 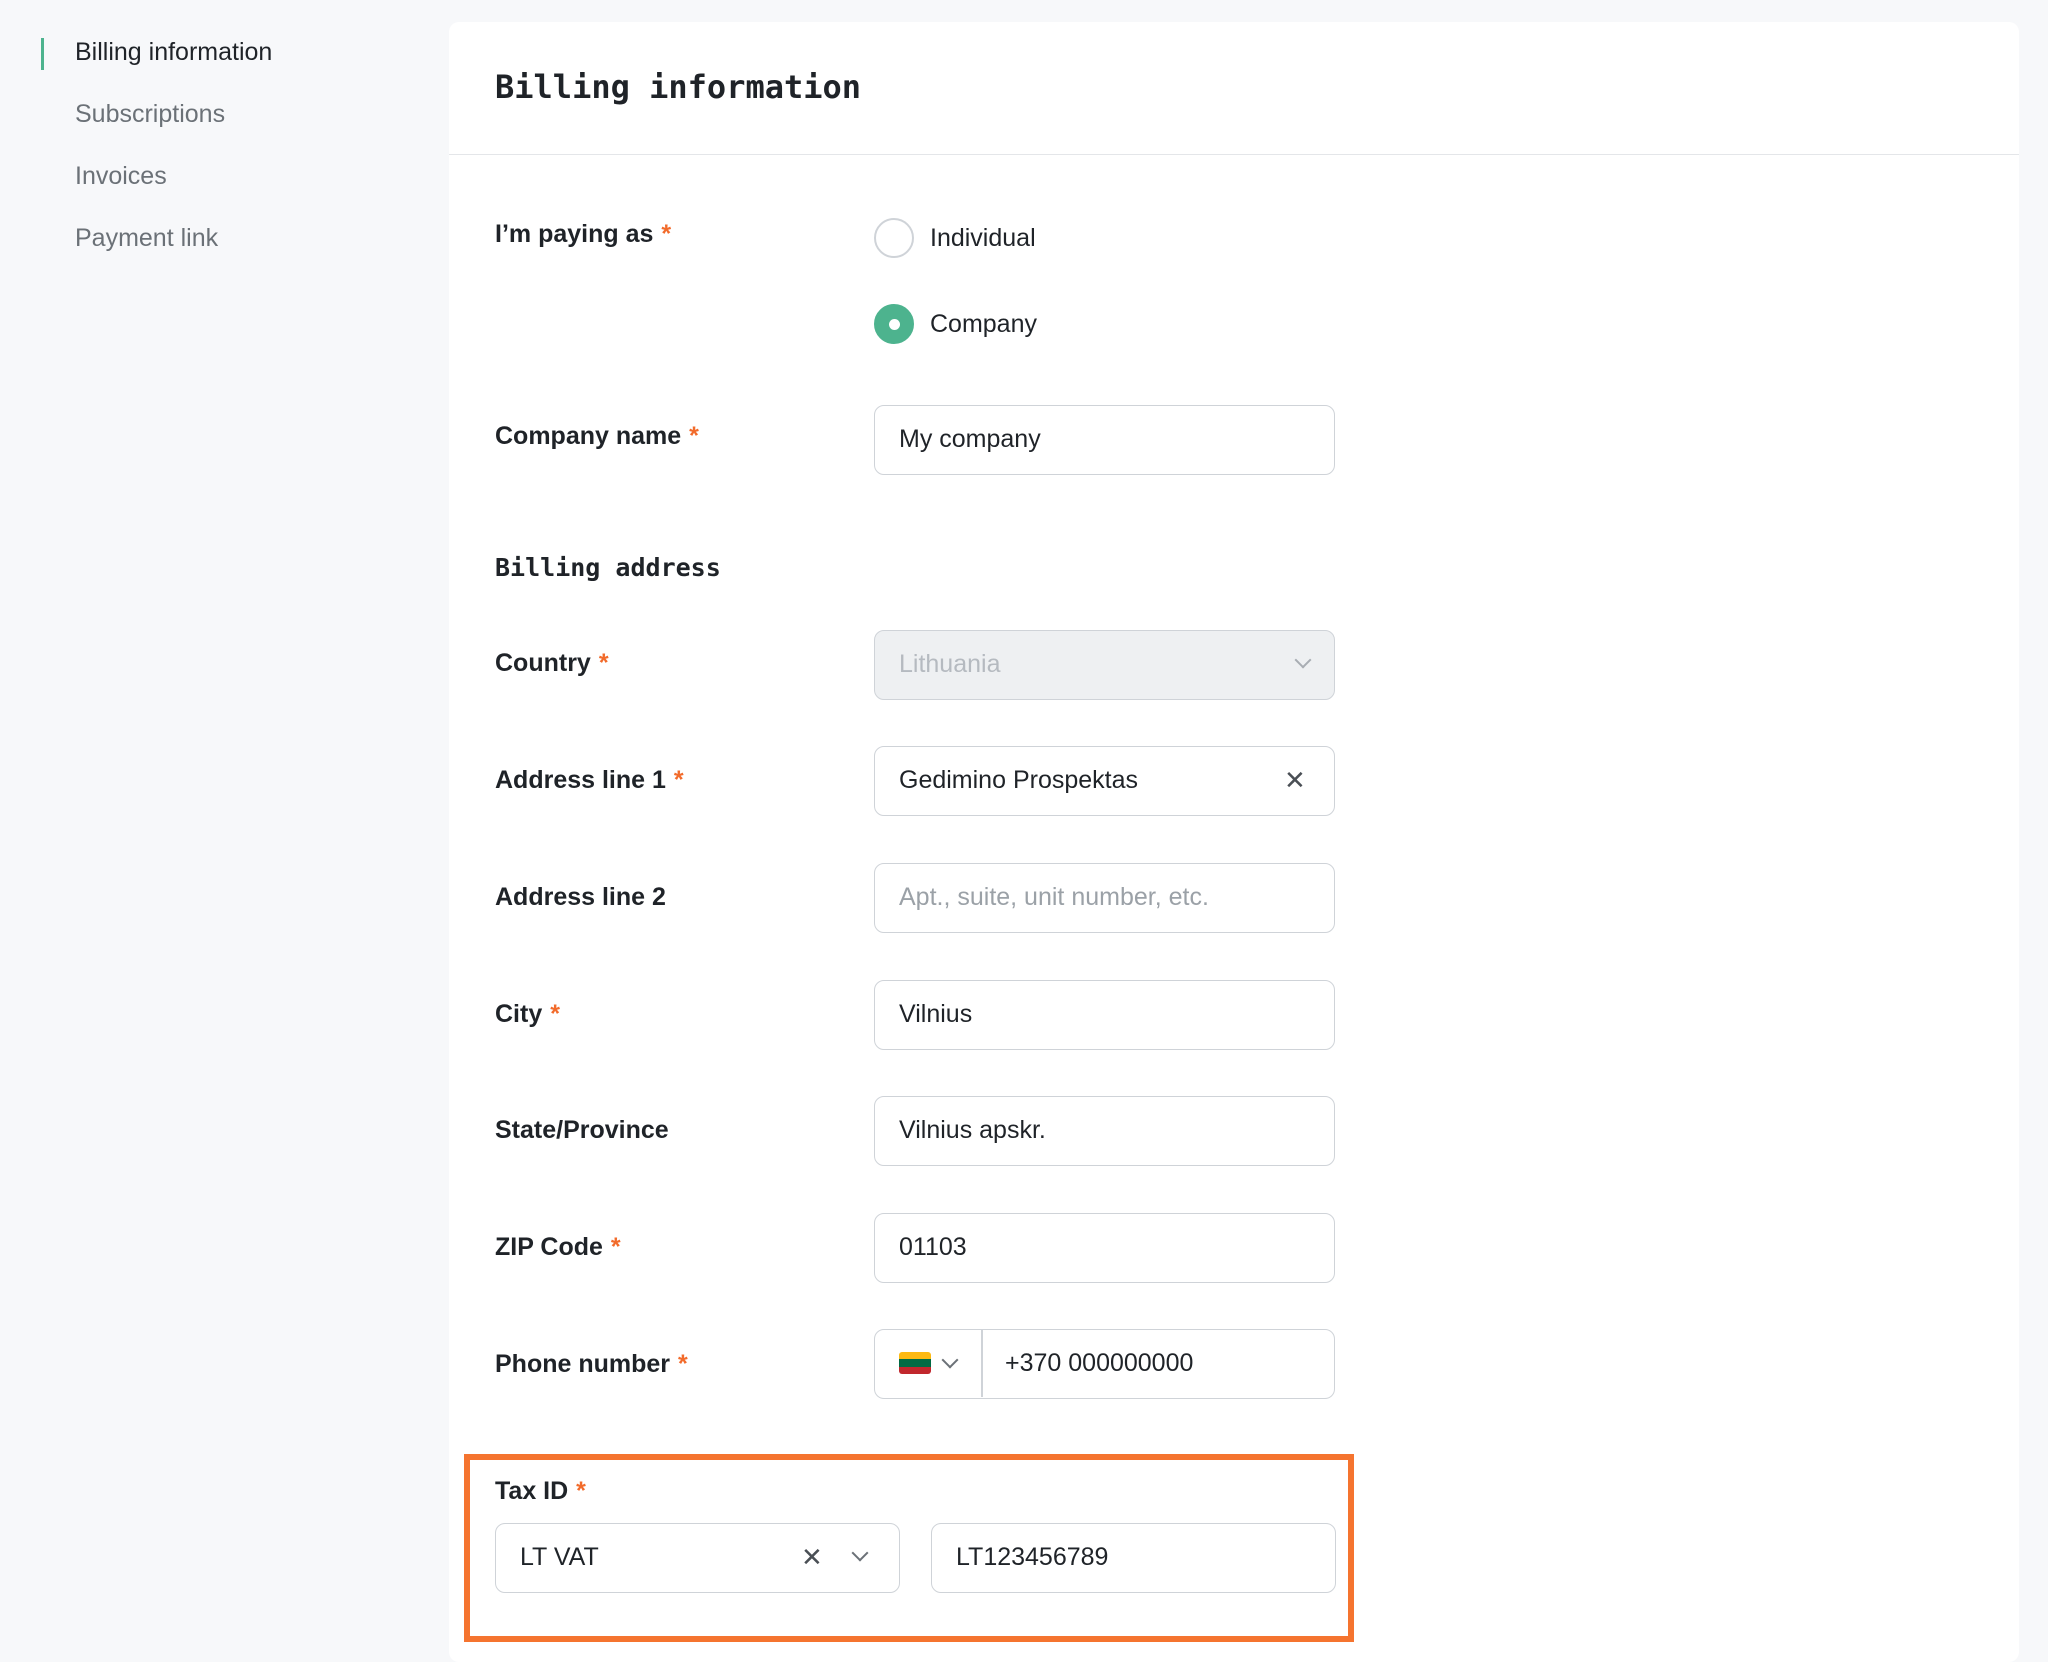 What do you see at coordinates (150, 114) in the screenshot?
I see `sidebar-item-subscriptions: Subscriptions` at bounding box center [150, 114].